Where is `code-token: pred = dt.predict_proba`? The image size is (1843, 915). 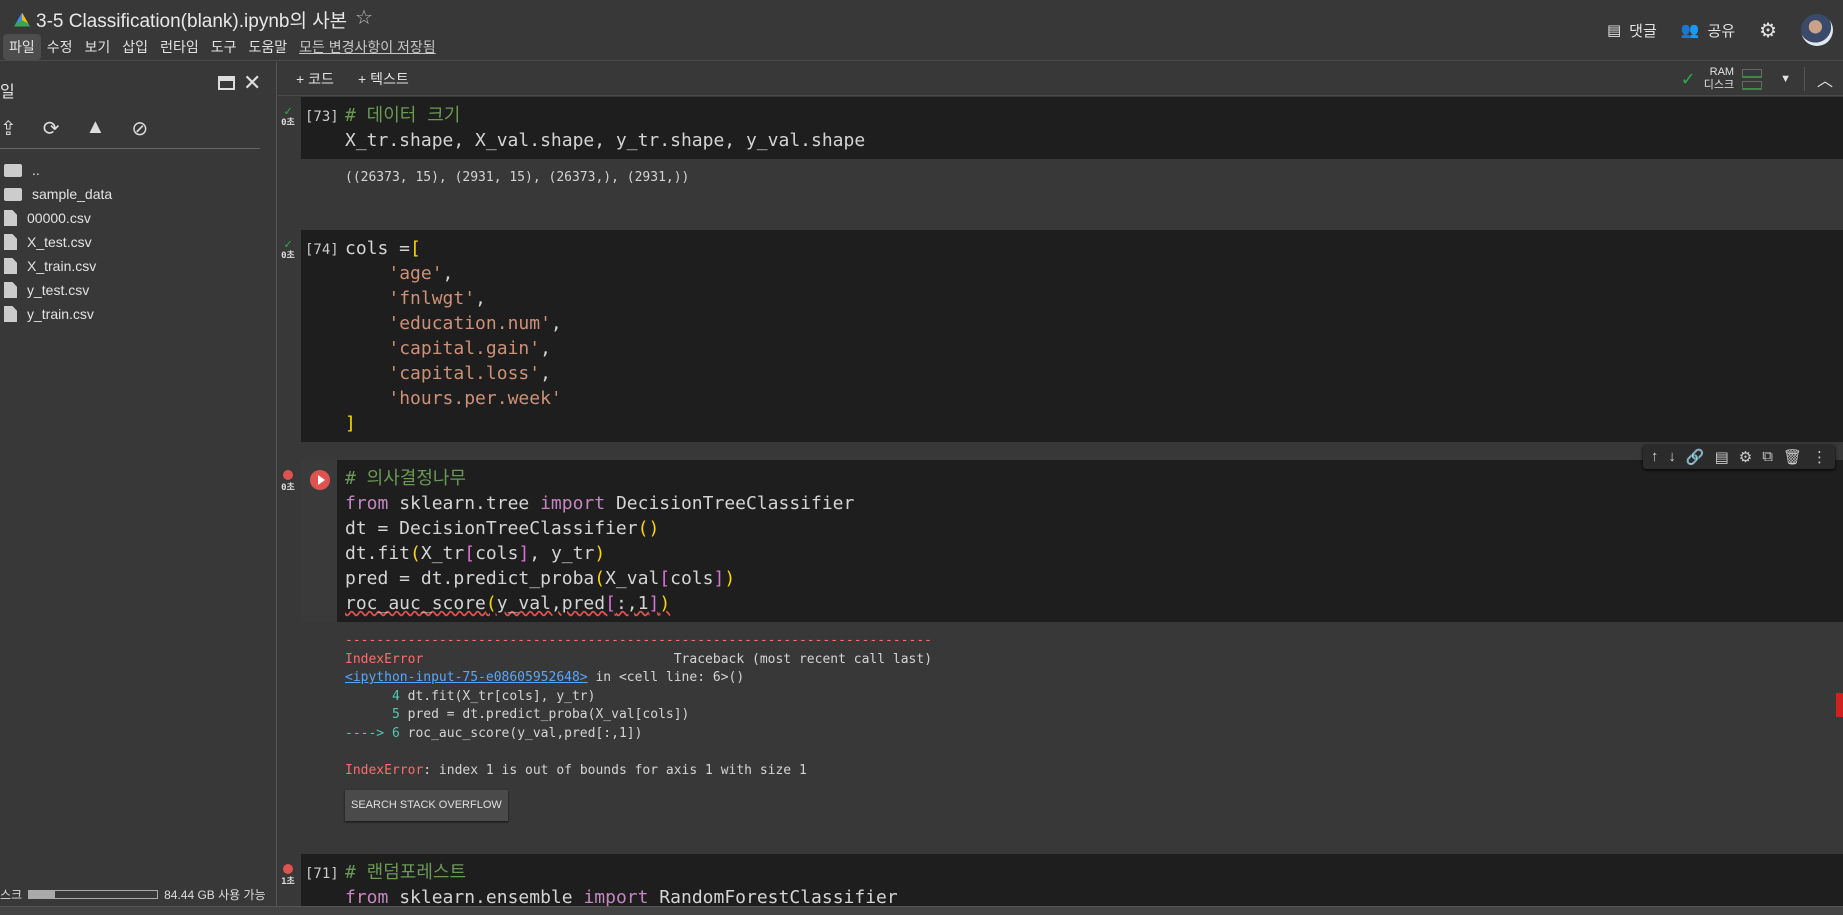
code-token: pred = dt.predict_proba is located at coordinates (470, 578).